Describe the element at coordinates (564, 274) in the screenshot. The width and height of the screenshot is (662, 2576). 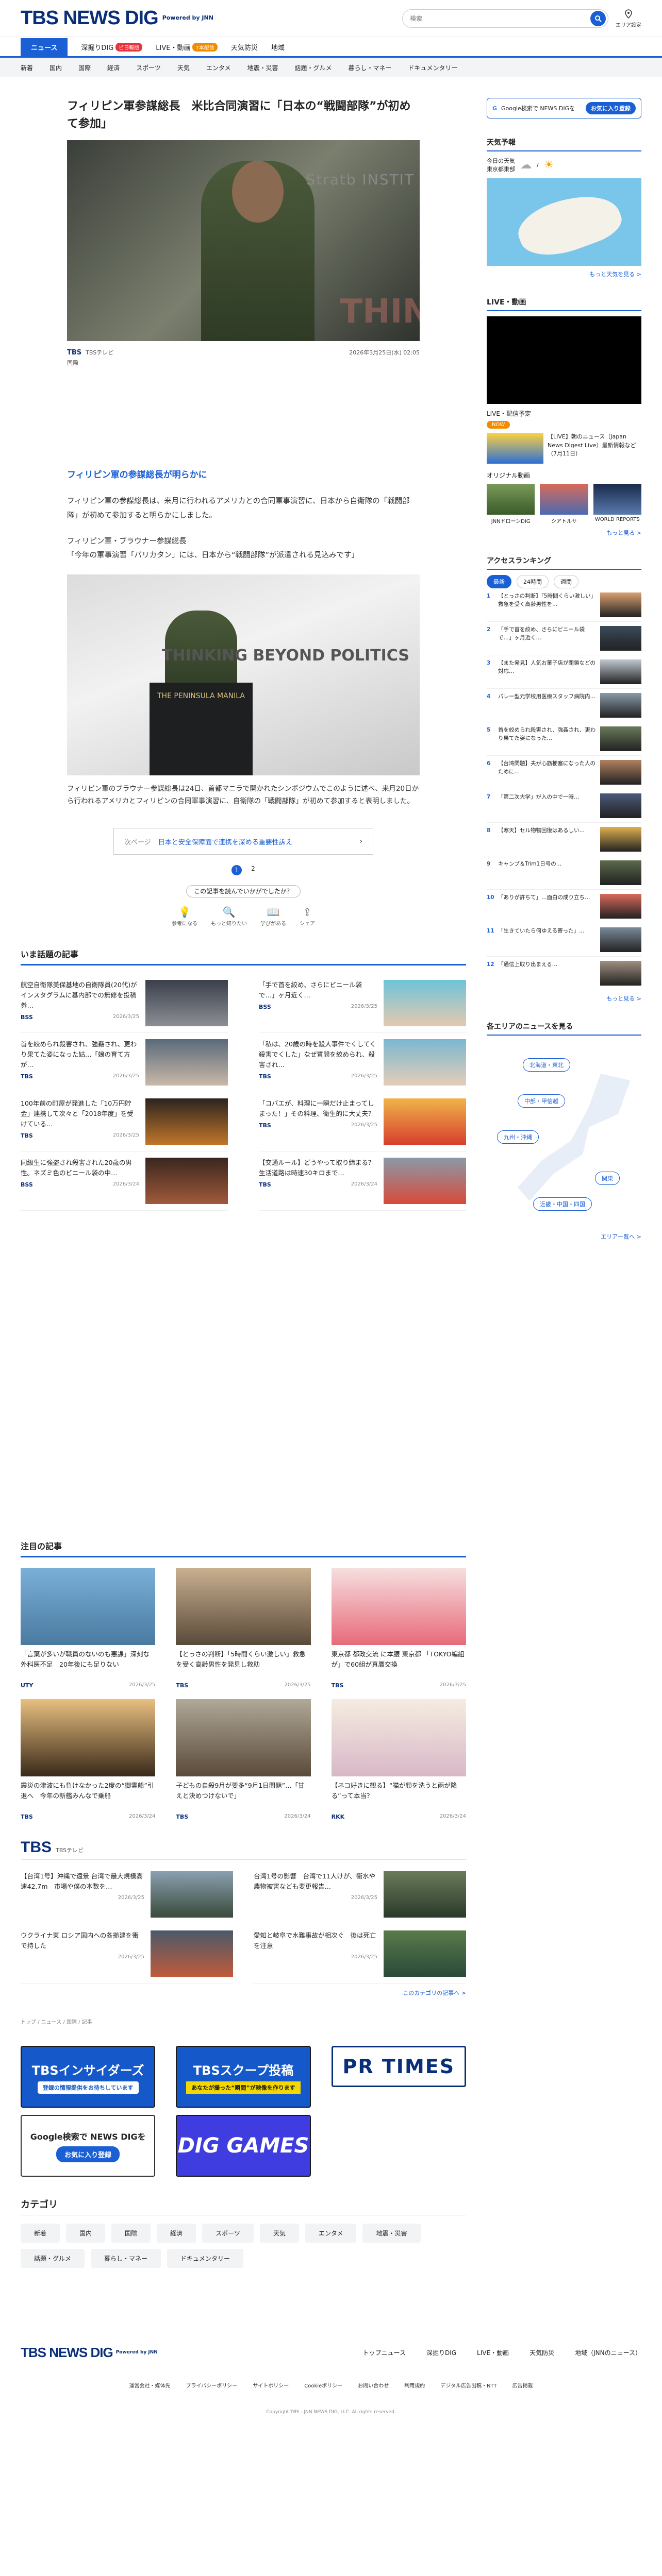
I see `weather-more-link: もっと天気を見る >` at that location.